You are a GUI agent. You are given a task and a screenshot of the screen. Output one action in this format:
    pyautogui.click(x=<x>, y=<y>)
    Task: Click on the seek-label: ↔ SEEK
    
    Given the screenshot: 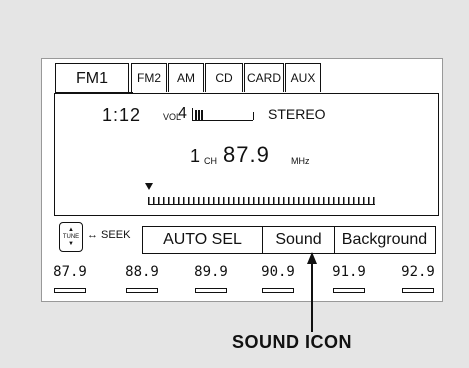 What is the action you would take?
    pyautogui.click(x=109, y=235)
    